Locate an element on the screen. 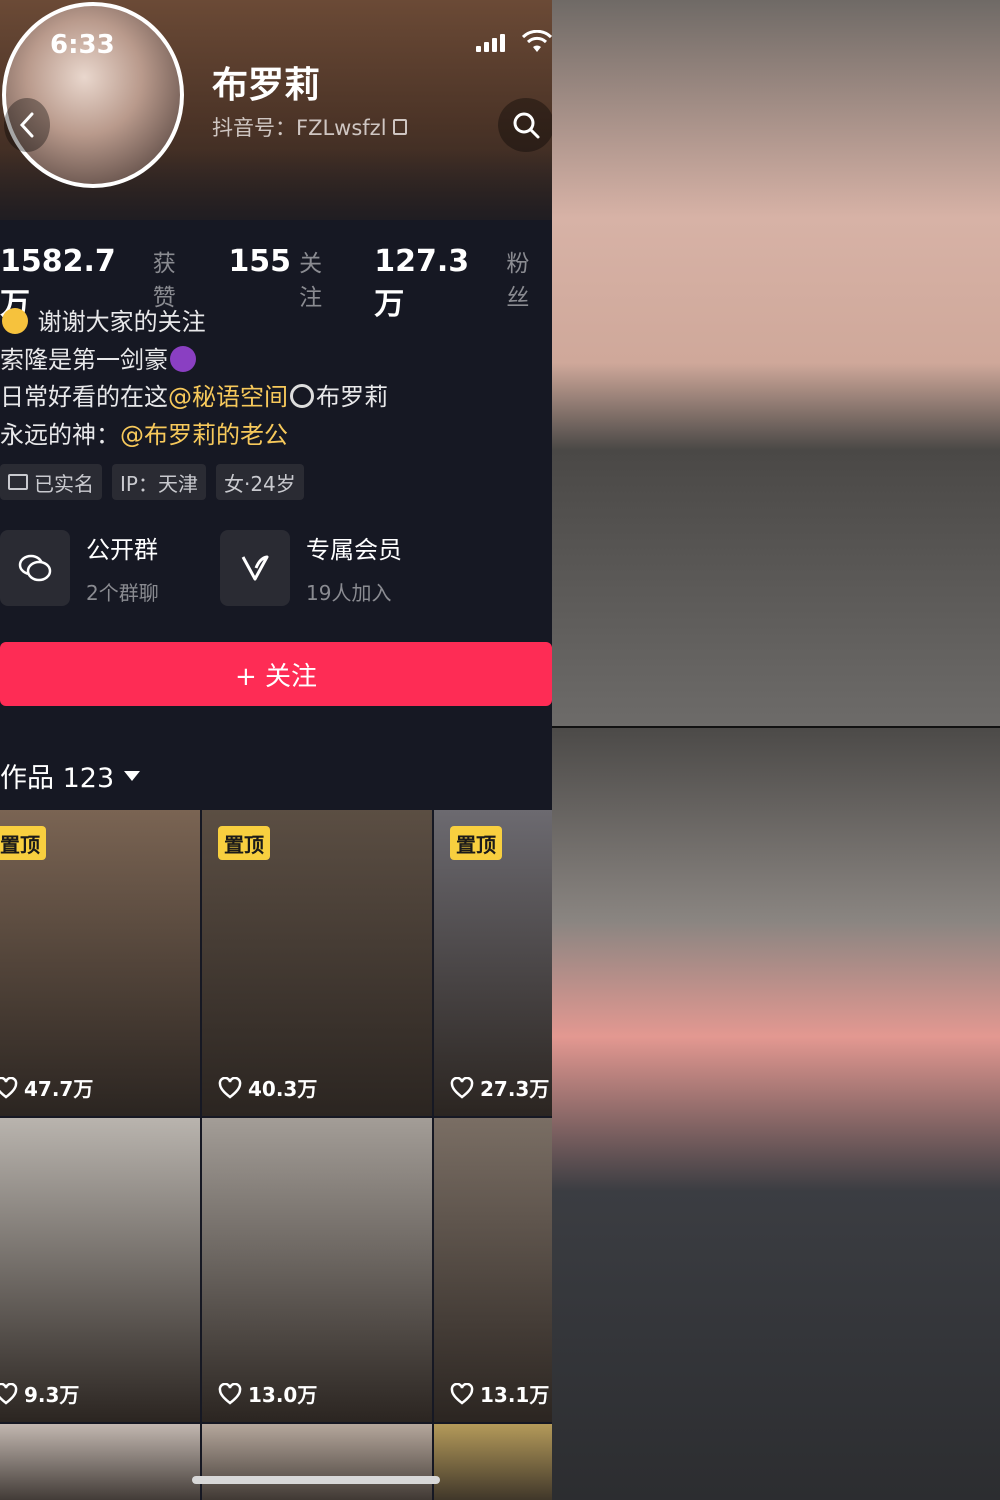  video-thumbnail: 13.1万 is located at coordinates (493, 1270).